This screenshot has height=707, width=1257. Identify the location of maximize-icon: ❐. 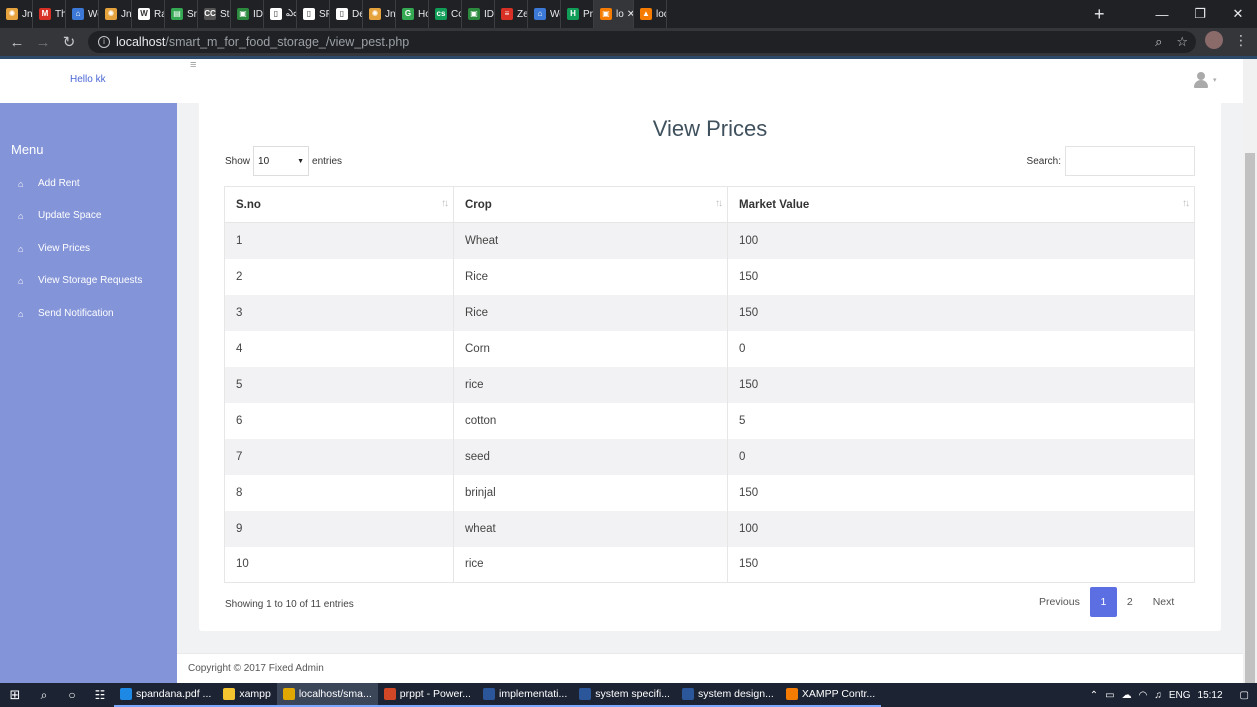
(1200, 14).